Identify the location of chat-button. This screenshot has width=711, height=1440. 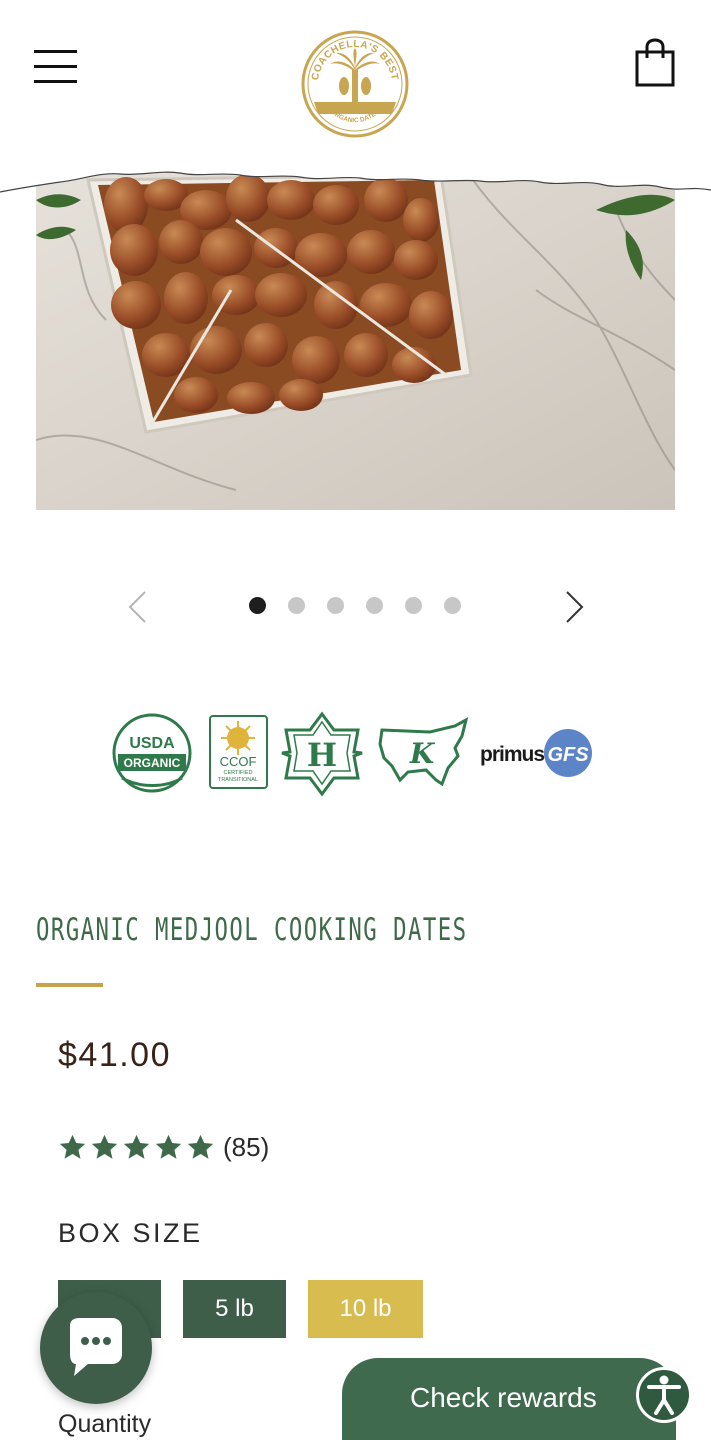
(96, 1348).